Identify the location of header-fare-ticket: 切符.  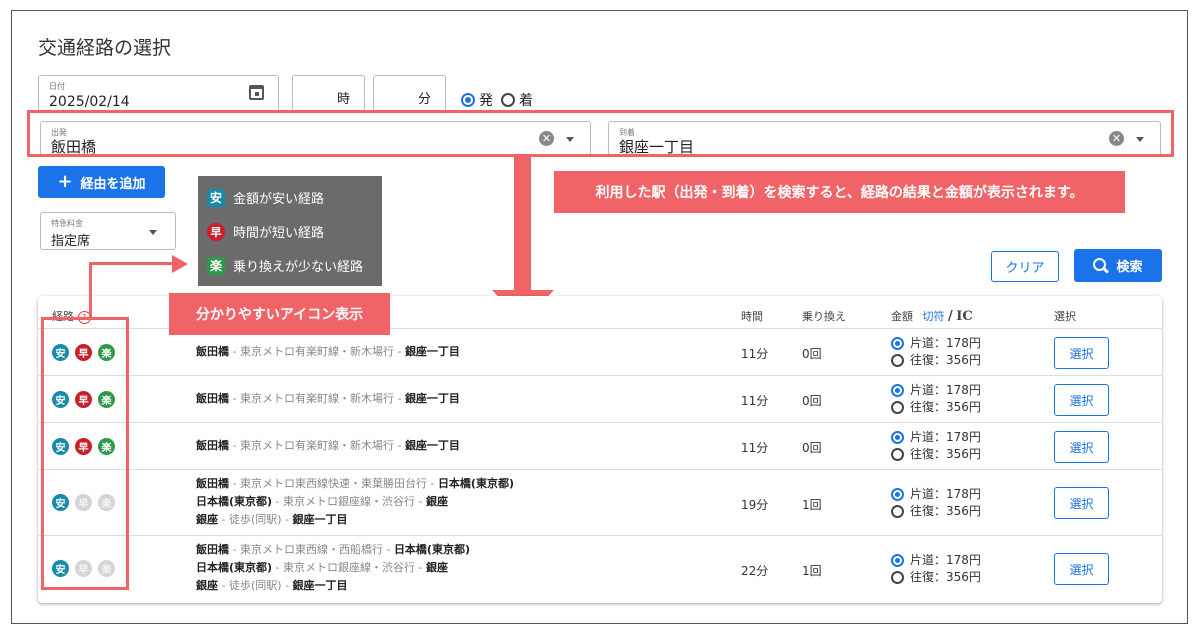
(934, 316).